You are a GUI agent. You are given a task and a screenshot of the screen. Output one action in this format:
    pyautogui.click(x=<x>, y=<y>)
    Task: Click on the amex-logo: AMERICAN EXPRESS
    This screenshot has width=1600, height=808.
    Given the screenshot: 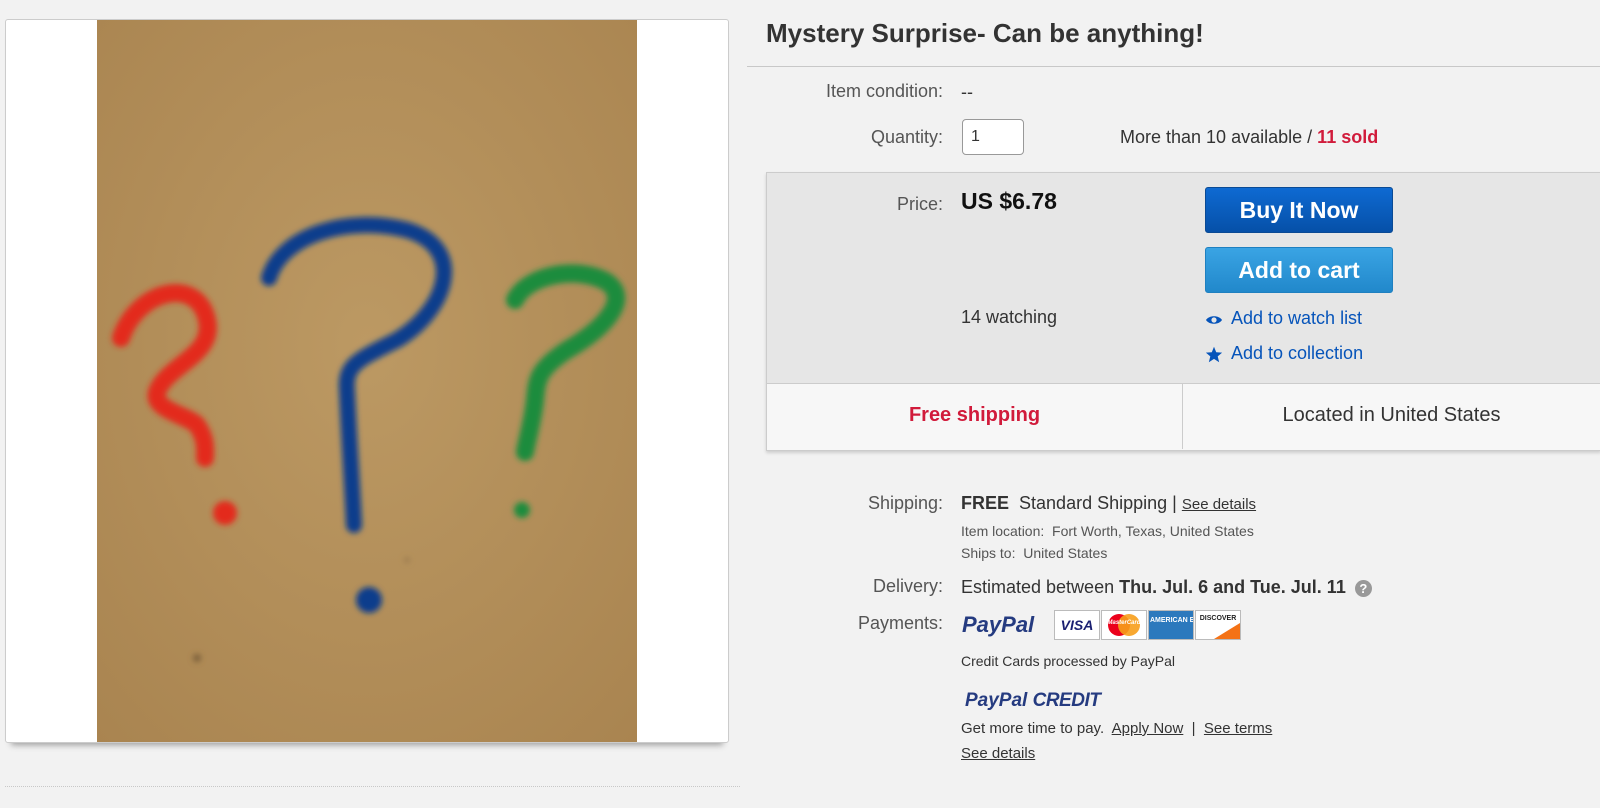 What is the action you would take?
    pyautogui.click(x=1171, y=625)
    